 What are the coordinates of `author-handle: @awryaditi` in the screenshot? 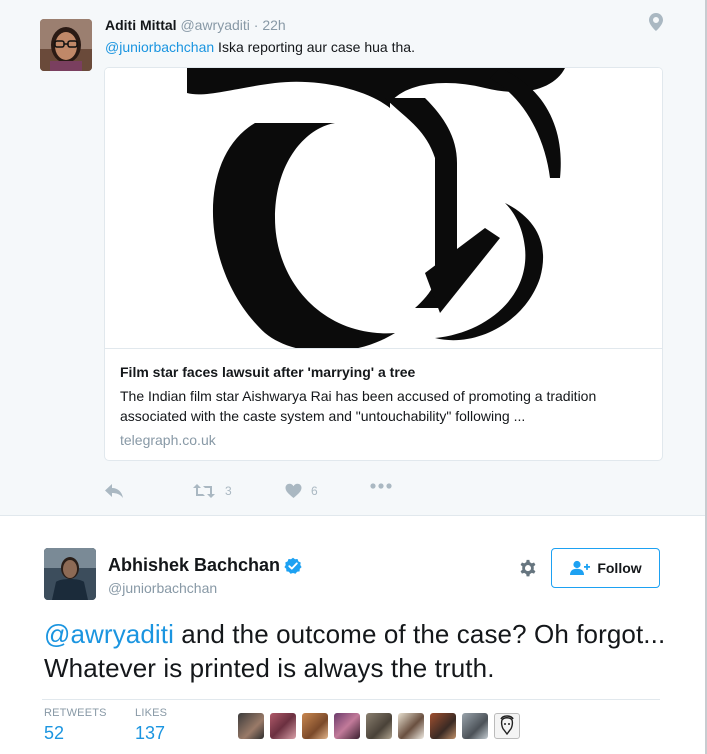 It's located at (214, 25).